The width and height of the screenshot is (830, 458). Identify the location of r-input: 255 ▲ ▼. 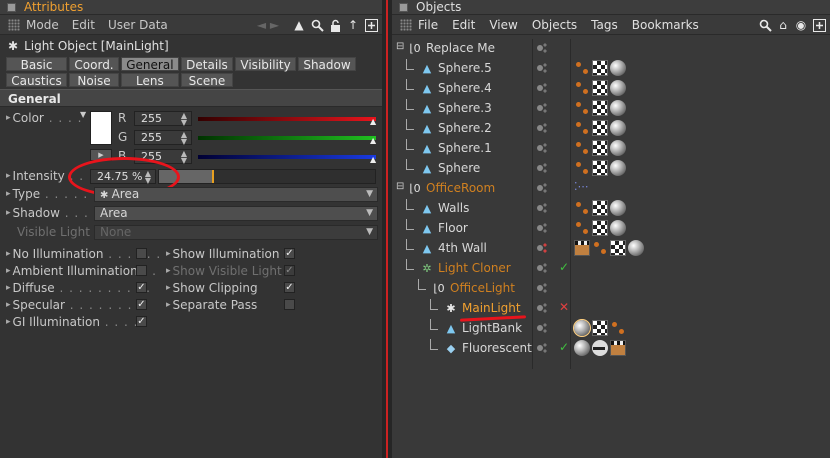
(163, 119).